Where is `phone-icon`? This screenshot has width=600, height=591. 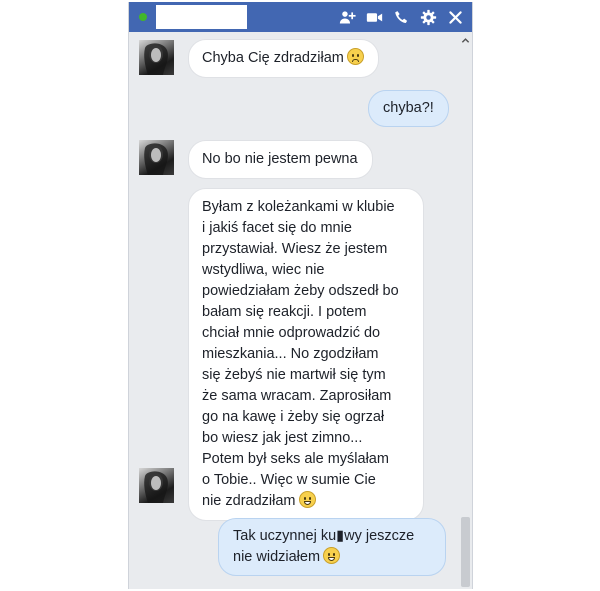 phone-icon is located at coordinates (401, 17).